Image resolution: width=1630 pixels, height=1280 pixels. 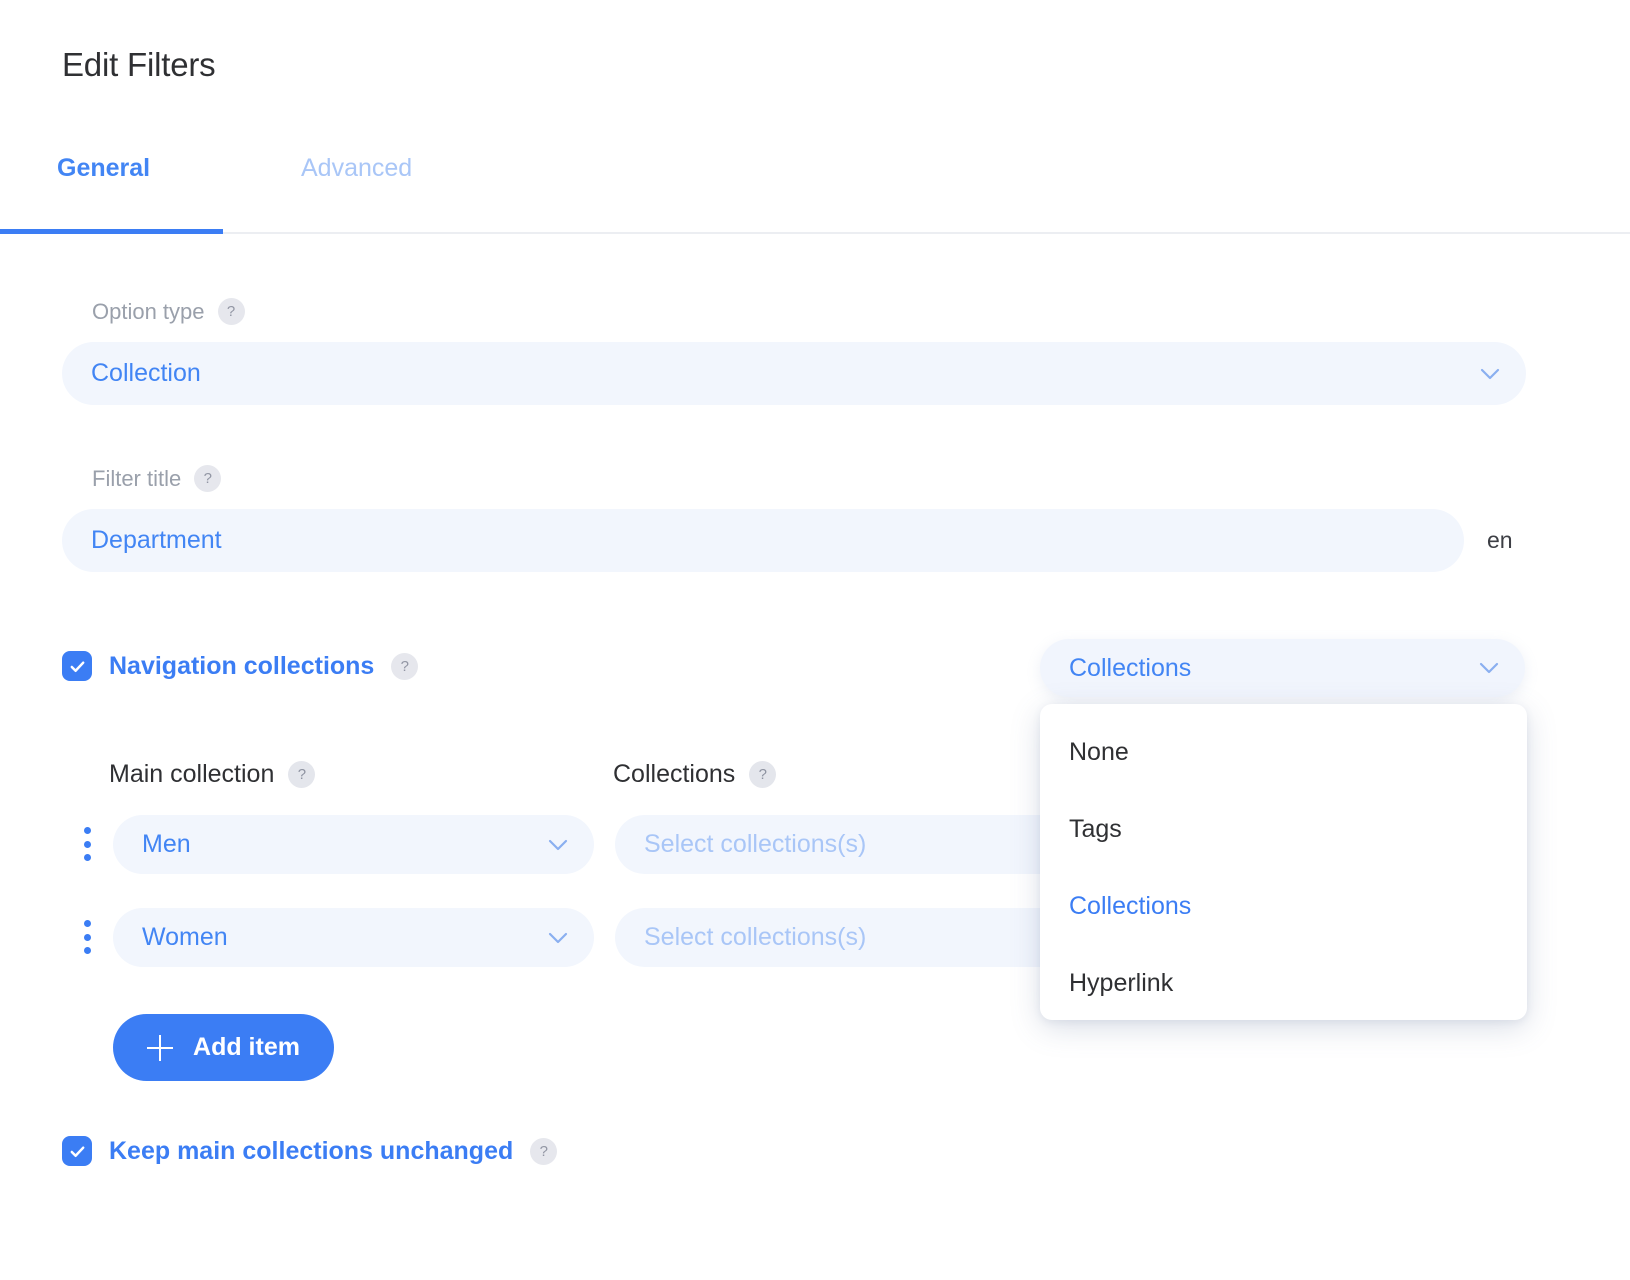 I want to click on filter-title-label-text: Filter title, so click(x=137, y=478).